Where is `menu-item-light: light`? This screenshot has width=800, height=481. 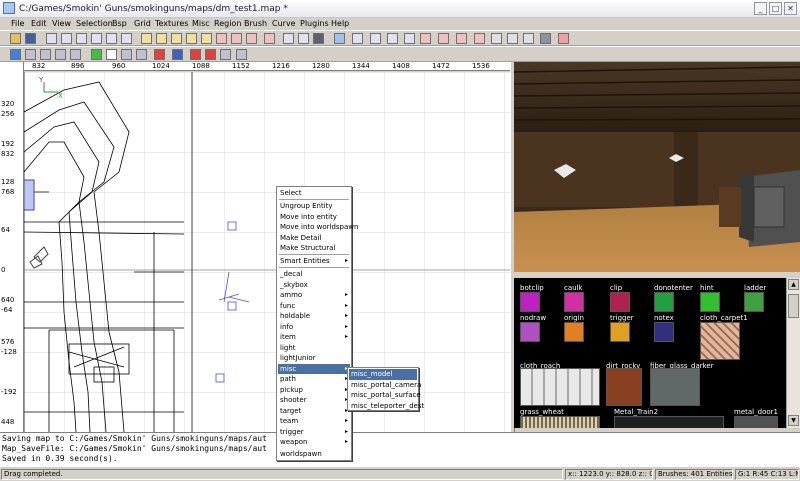 menu-item-light: light is located at coordinates (314, 348).